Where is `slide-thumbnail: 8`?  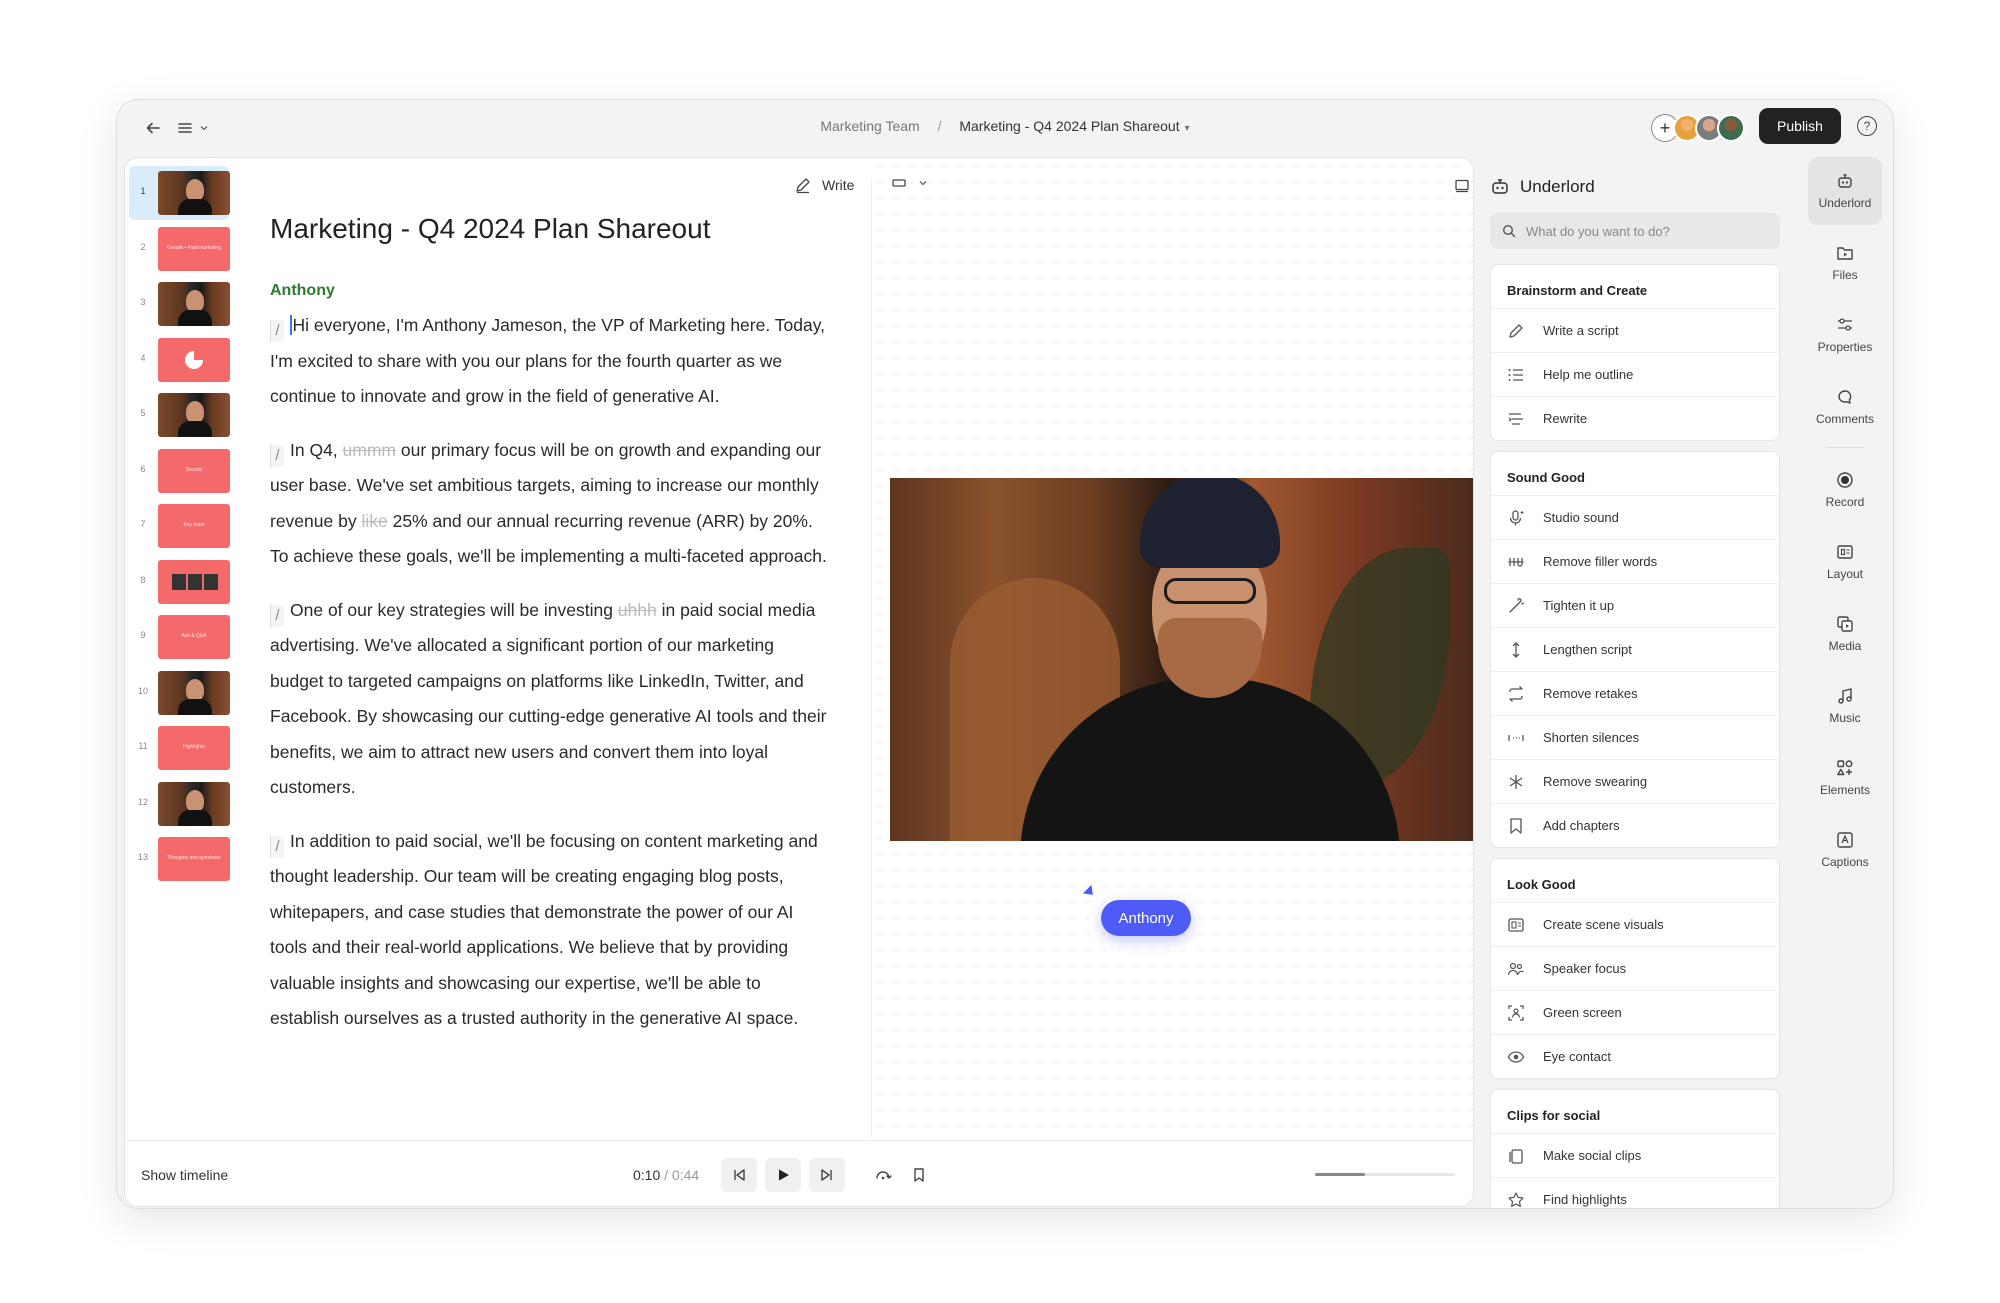
slide-thumbnail: 8 is located at coordinates (179, 582).